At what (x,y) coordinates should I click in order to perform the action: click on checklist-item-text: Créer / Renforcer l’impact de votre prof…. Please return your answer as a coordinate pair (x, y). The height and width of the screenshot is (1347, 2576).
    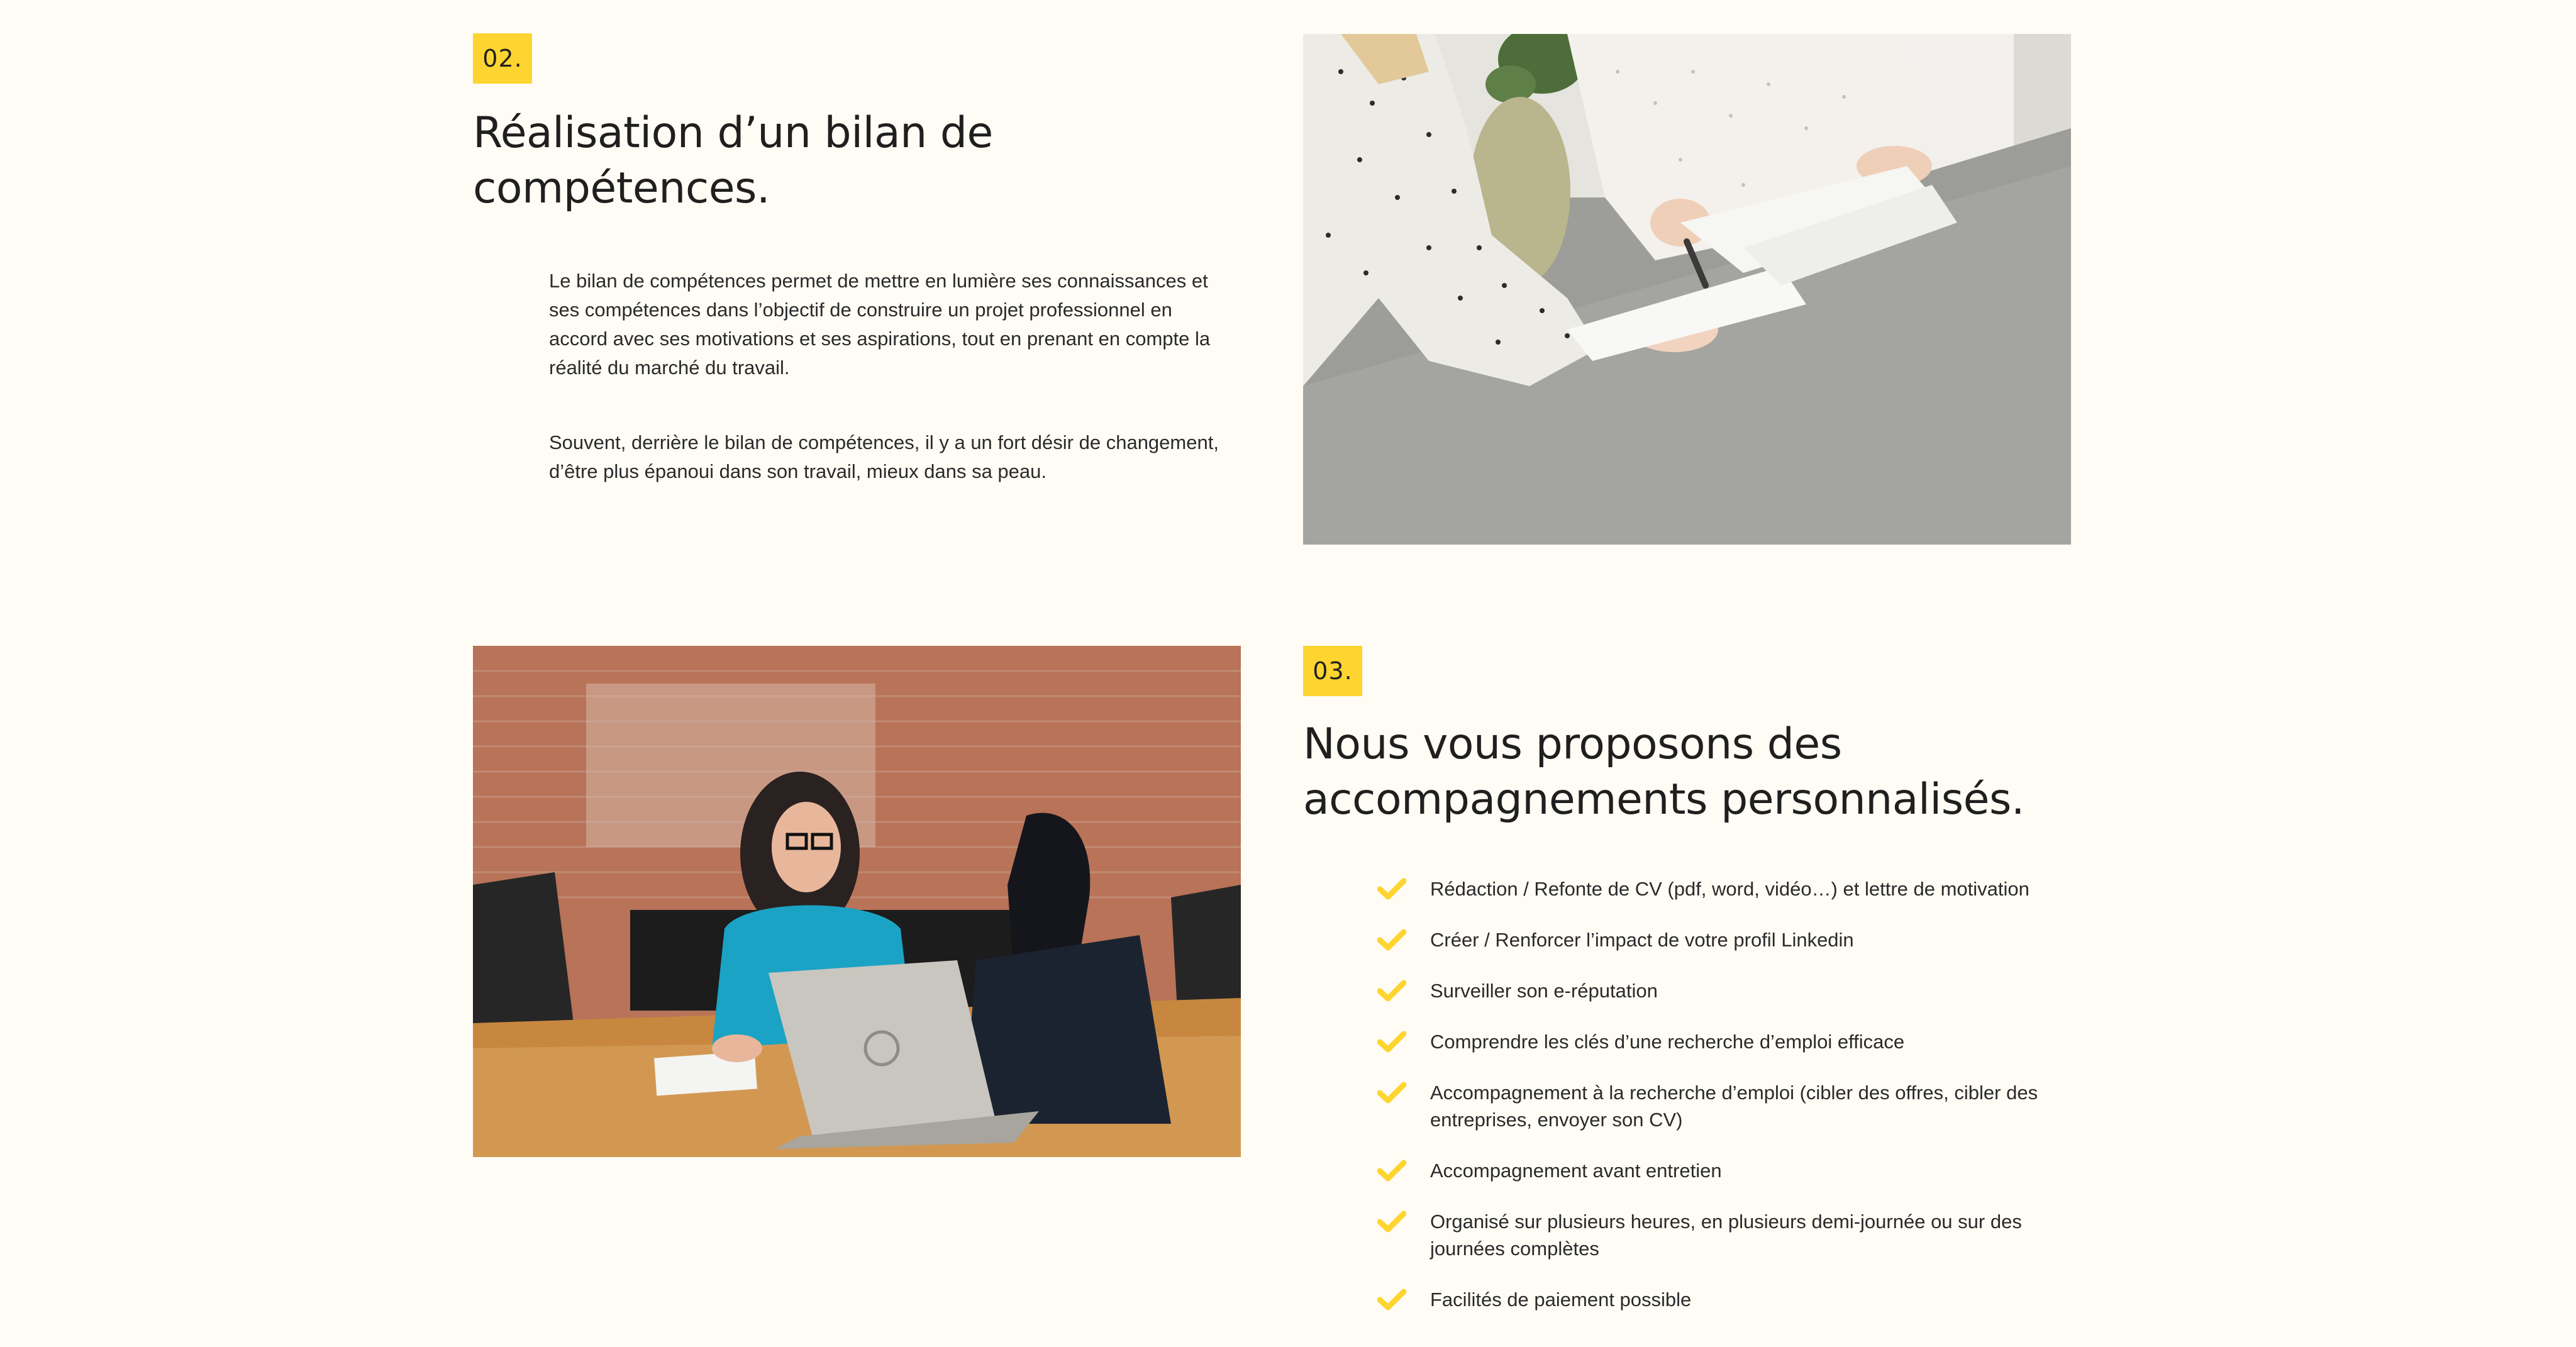
    Looking at the image, I should click on (1642, 940).